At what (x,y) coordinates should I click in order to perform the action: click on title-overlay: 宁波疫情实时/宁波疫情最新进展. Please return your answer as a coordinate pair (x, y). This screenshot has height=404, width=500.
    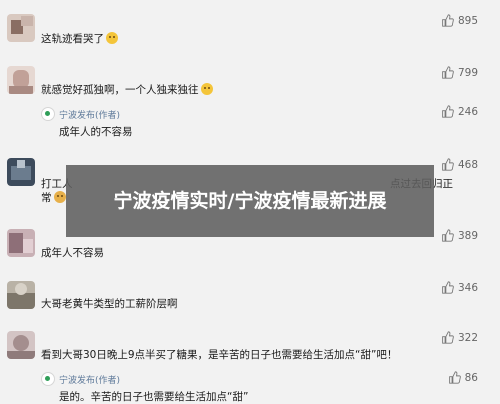
    Looking at the image, I should click on (250, 201).